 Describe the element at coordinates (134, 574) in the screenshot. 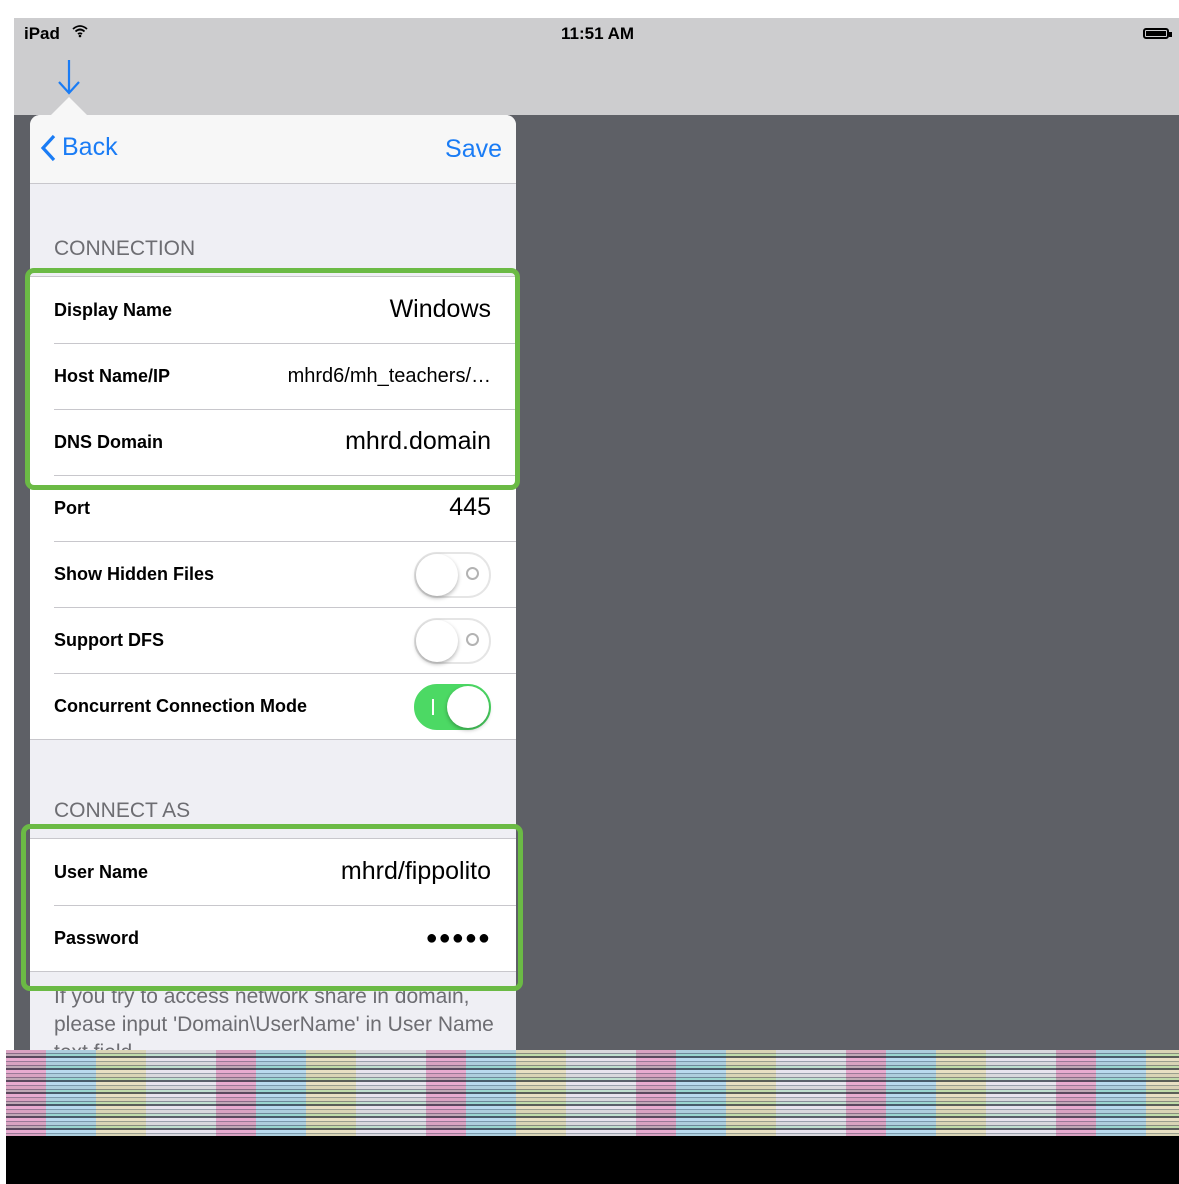

I see `show-hidden-files-label: Show Hidden Files` at that location.